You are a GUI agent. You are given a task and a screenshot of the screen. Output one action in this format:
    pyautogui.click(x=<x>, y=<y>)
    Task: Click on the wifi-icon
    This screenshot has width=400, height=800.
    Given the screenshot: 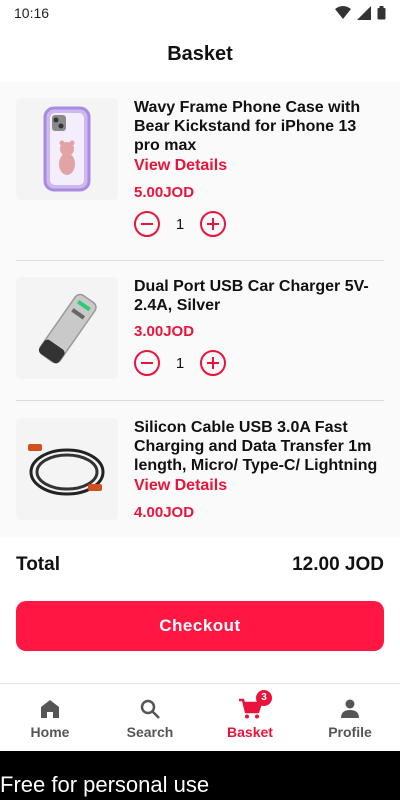 What is the action you would take?
    pyautogui.click(x=343, y=12)
    